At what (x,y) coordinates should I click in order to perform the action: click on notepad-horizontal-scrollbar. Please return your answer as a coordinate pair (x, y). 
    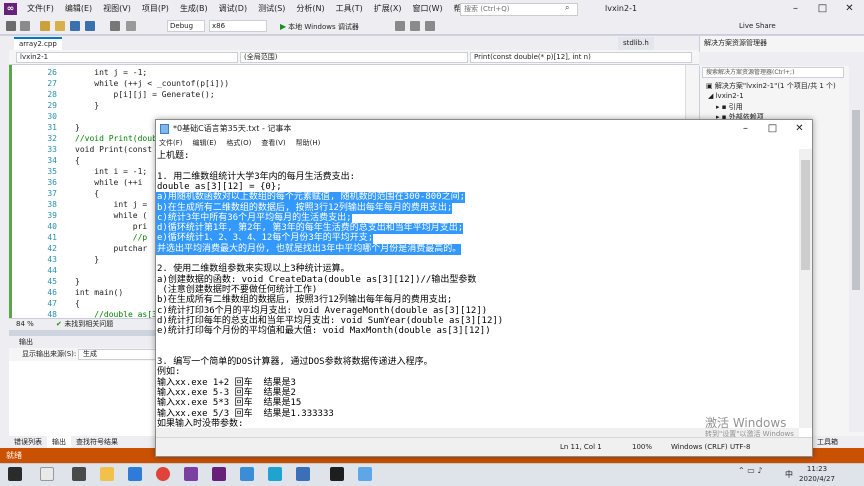
    Looking at the image, I should click on (477, 432).